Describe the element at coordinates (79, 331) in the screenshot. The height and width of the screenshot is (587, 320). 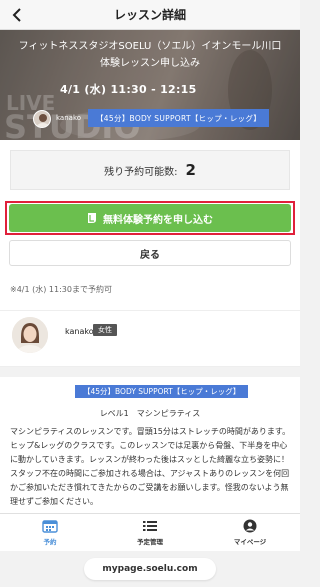
I see `instructor-name: kanako` at that location.